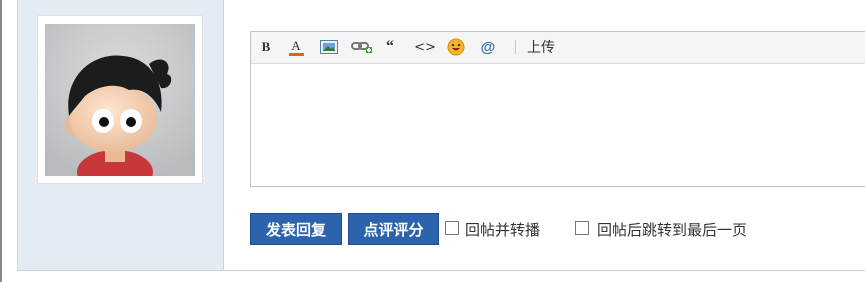 This screenshot has width=865, height=282. Describe the element at coordinates (502, 229) in the screenshot. I see `repost-checkbox-label: 回帖并转播` at that location.